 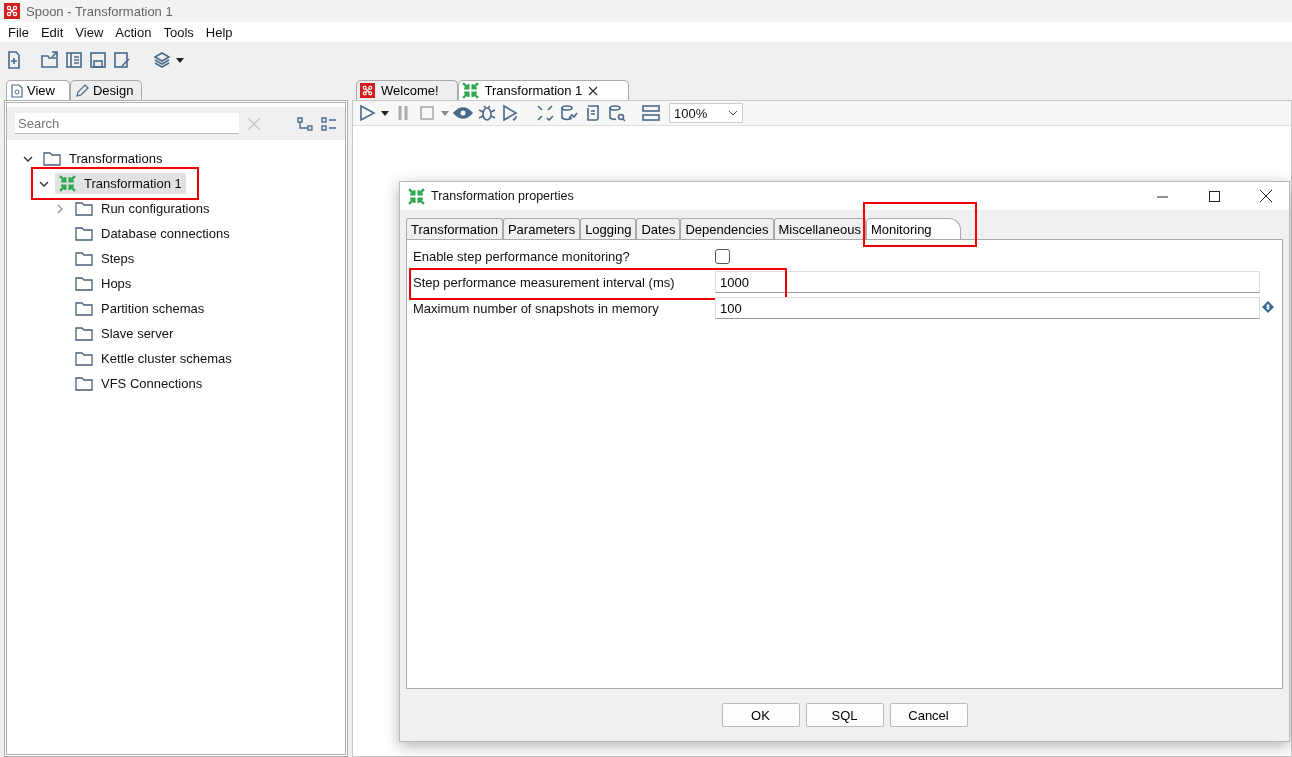 I want to click on input-field: 1000, so click(x=987, y=282).